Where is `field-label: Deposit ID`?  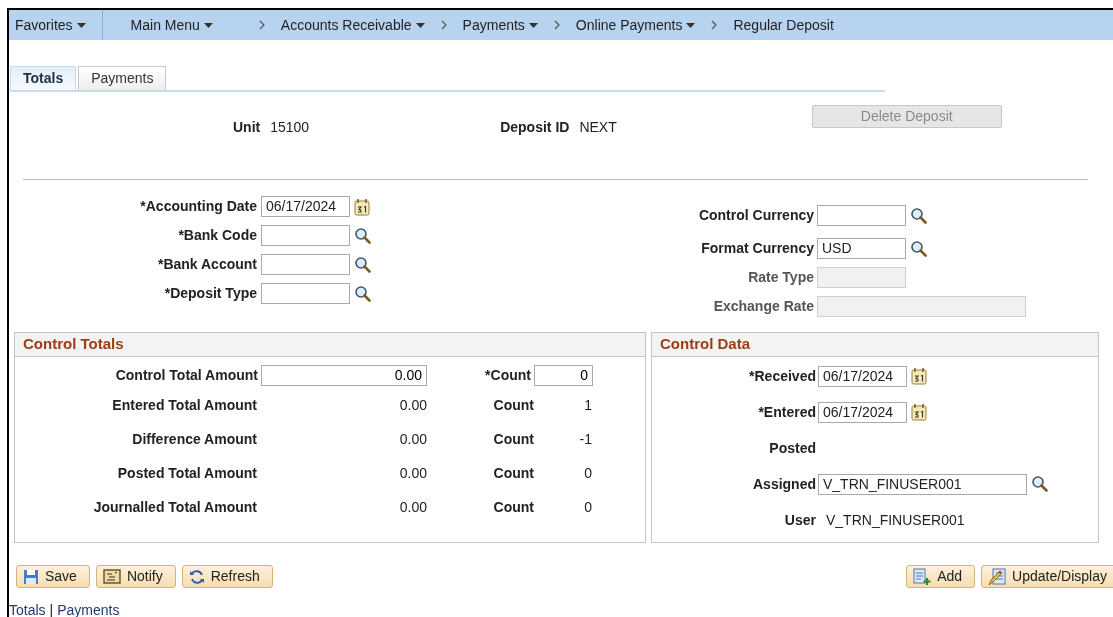 field-label: Deposit ID is located at coordinates (535, 127).